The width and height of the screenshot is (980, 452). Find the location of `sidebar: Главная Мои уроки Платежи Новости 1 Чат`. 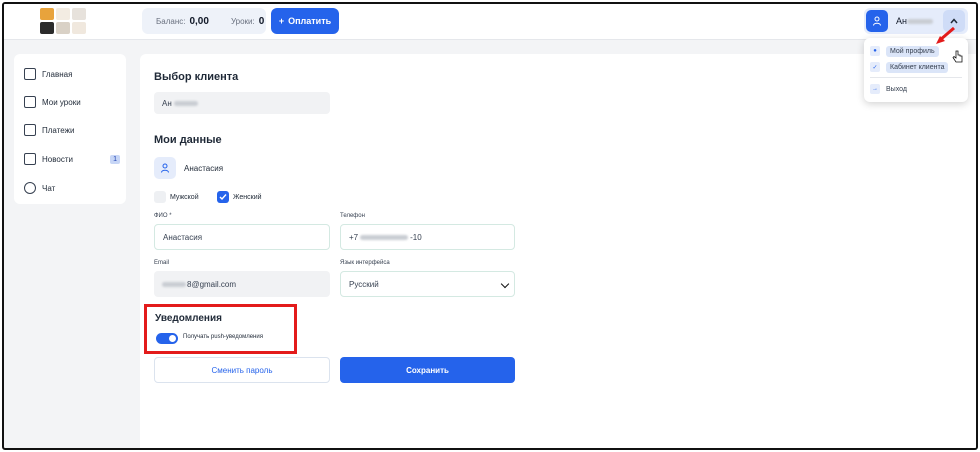

sidebar: Главная Мои уроки Платежи Новости 1 Чат is located at coordinates (70, 129).